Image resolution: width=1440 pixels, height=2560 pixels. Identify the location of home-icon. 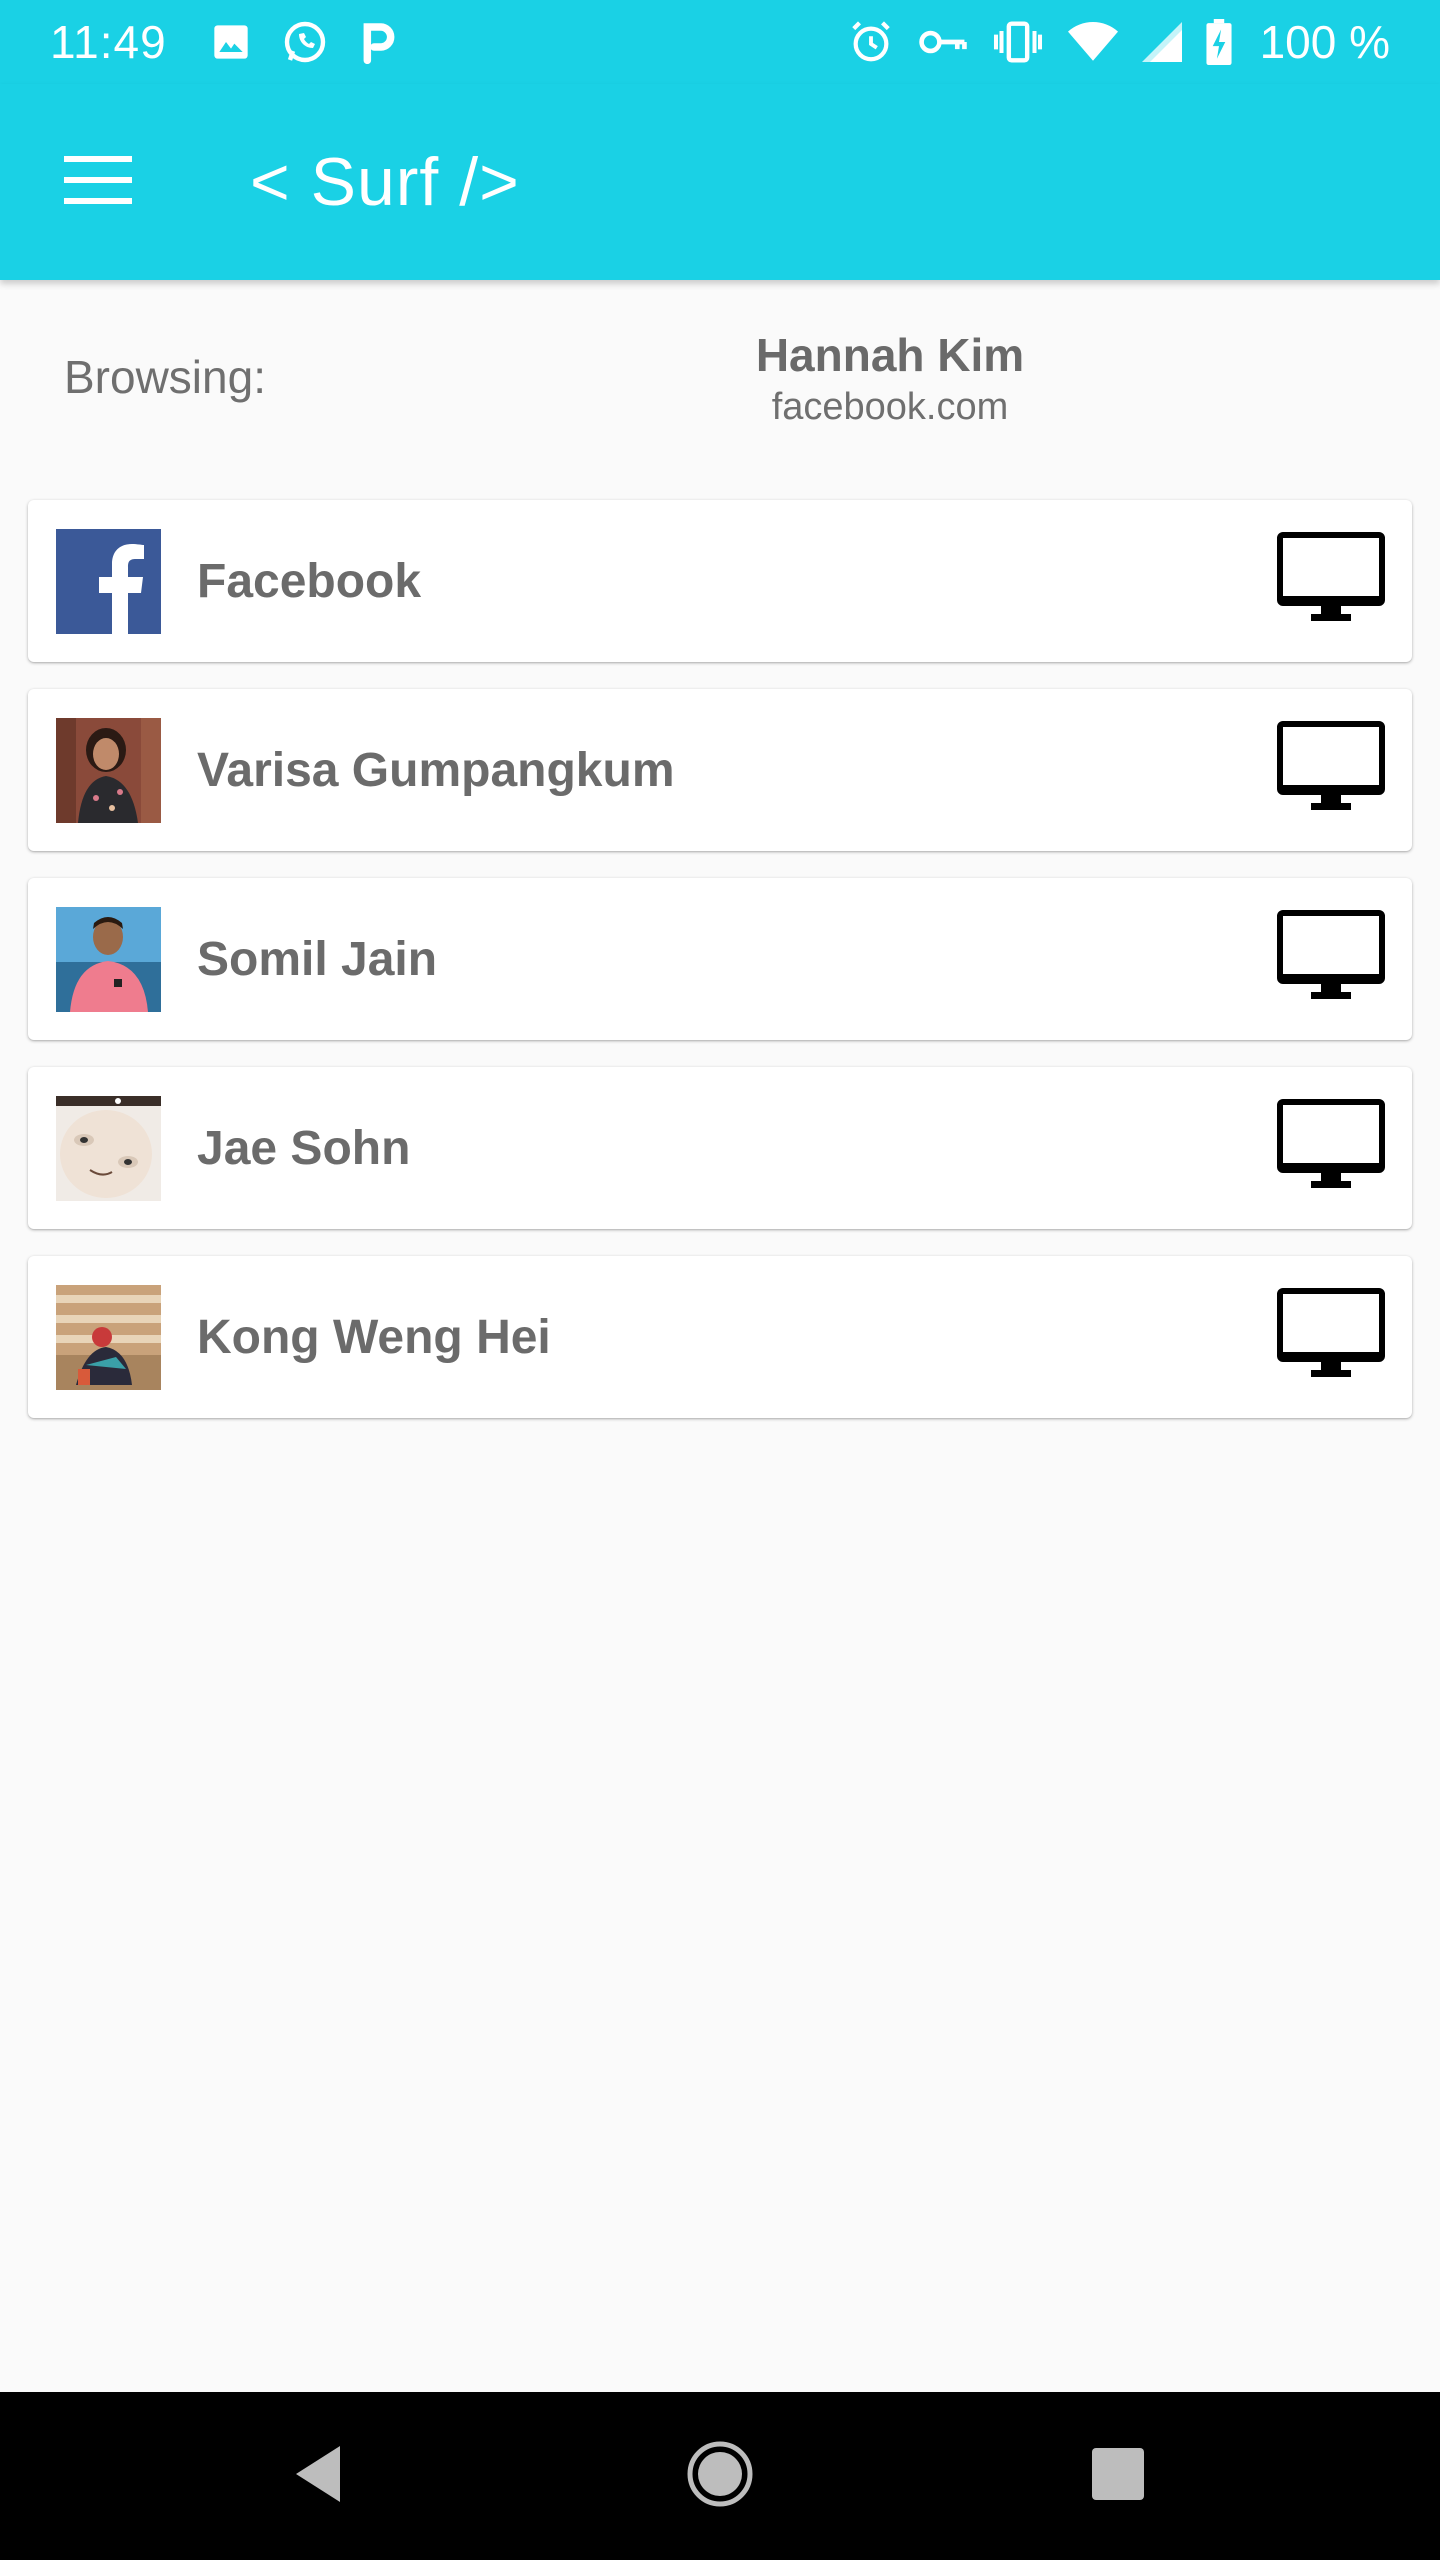
(720, 2476).